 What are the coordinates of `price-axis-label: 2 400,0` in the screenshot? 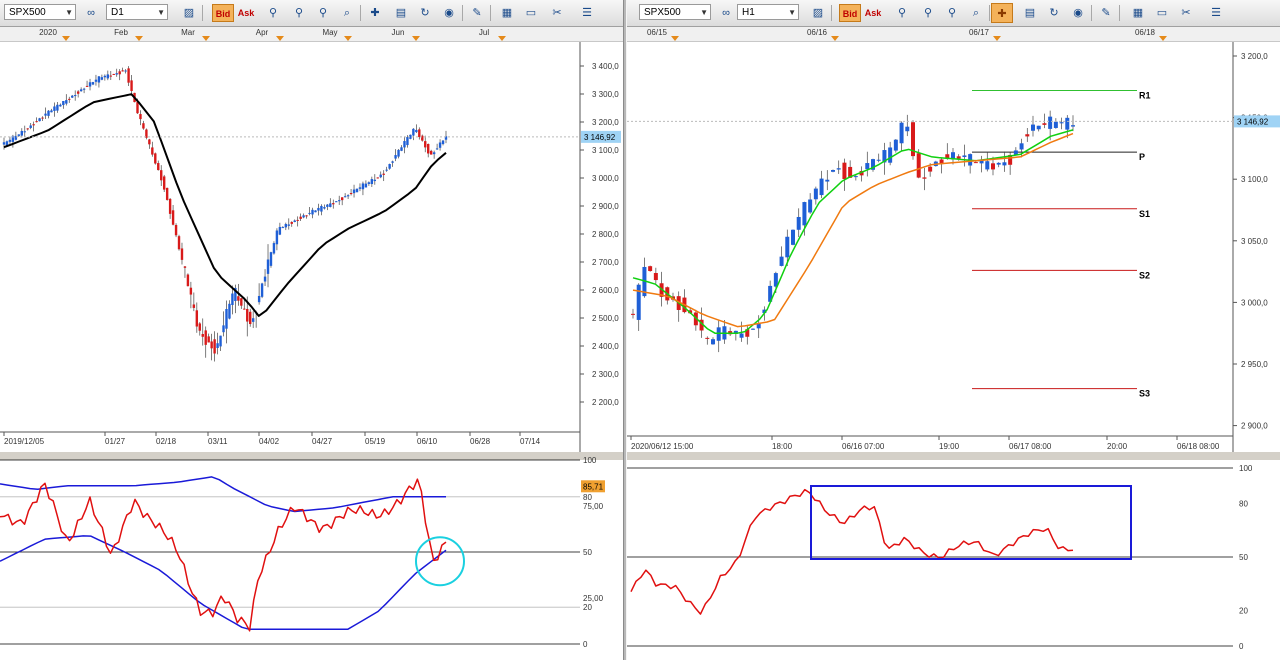 It's located at (605, 346).